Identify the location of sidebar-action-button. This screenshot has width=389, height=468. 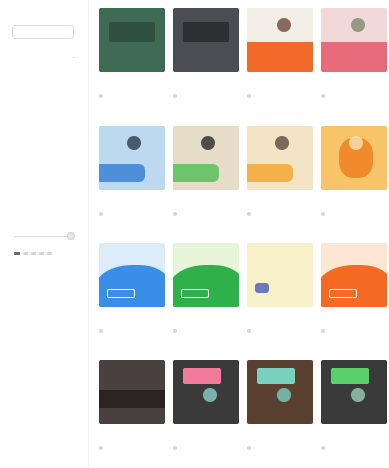
(43, 32).